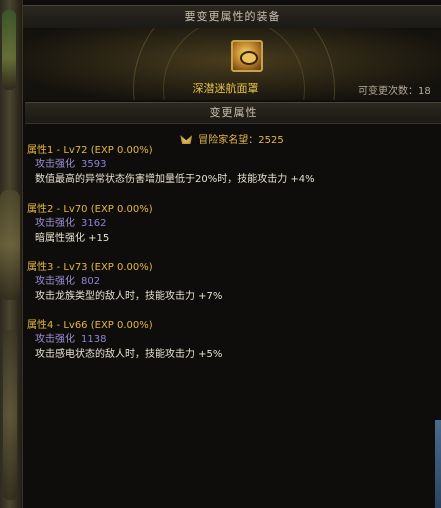 The width and height of the screenshot is (441, 508). What do you see at coordinates (90, 209) in the screenshot?
I see `attribute-title: 属性2 - Lv70 (EXP 0.00%)` at bounding box center [90, 209].